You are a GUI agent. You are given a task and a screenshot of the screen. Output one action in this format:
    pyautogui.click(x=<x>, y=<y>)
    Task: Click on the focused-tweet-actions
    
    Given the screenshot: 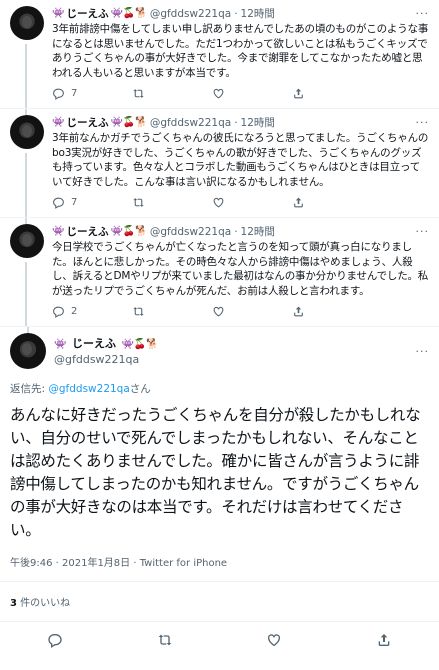 What is the action you would take?
    pyautogui.click(x=219, y=640)
    